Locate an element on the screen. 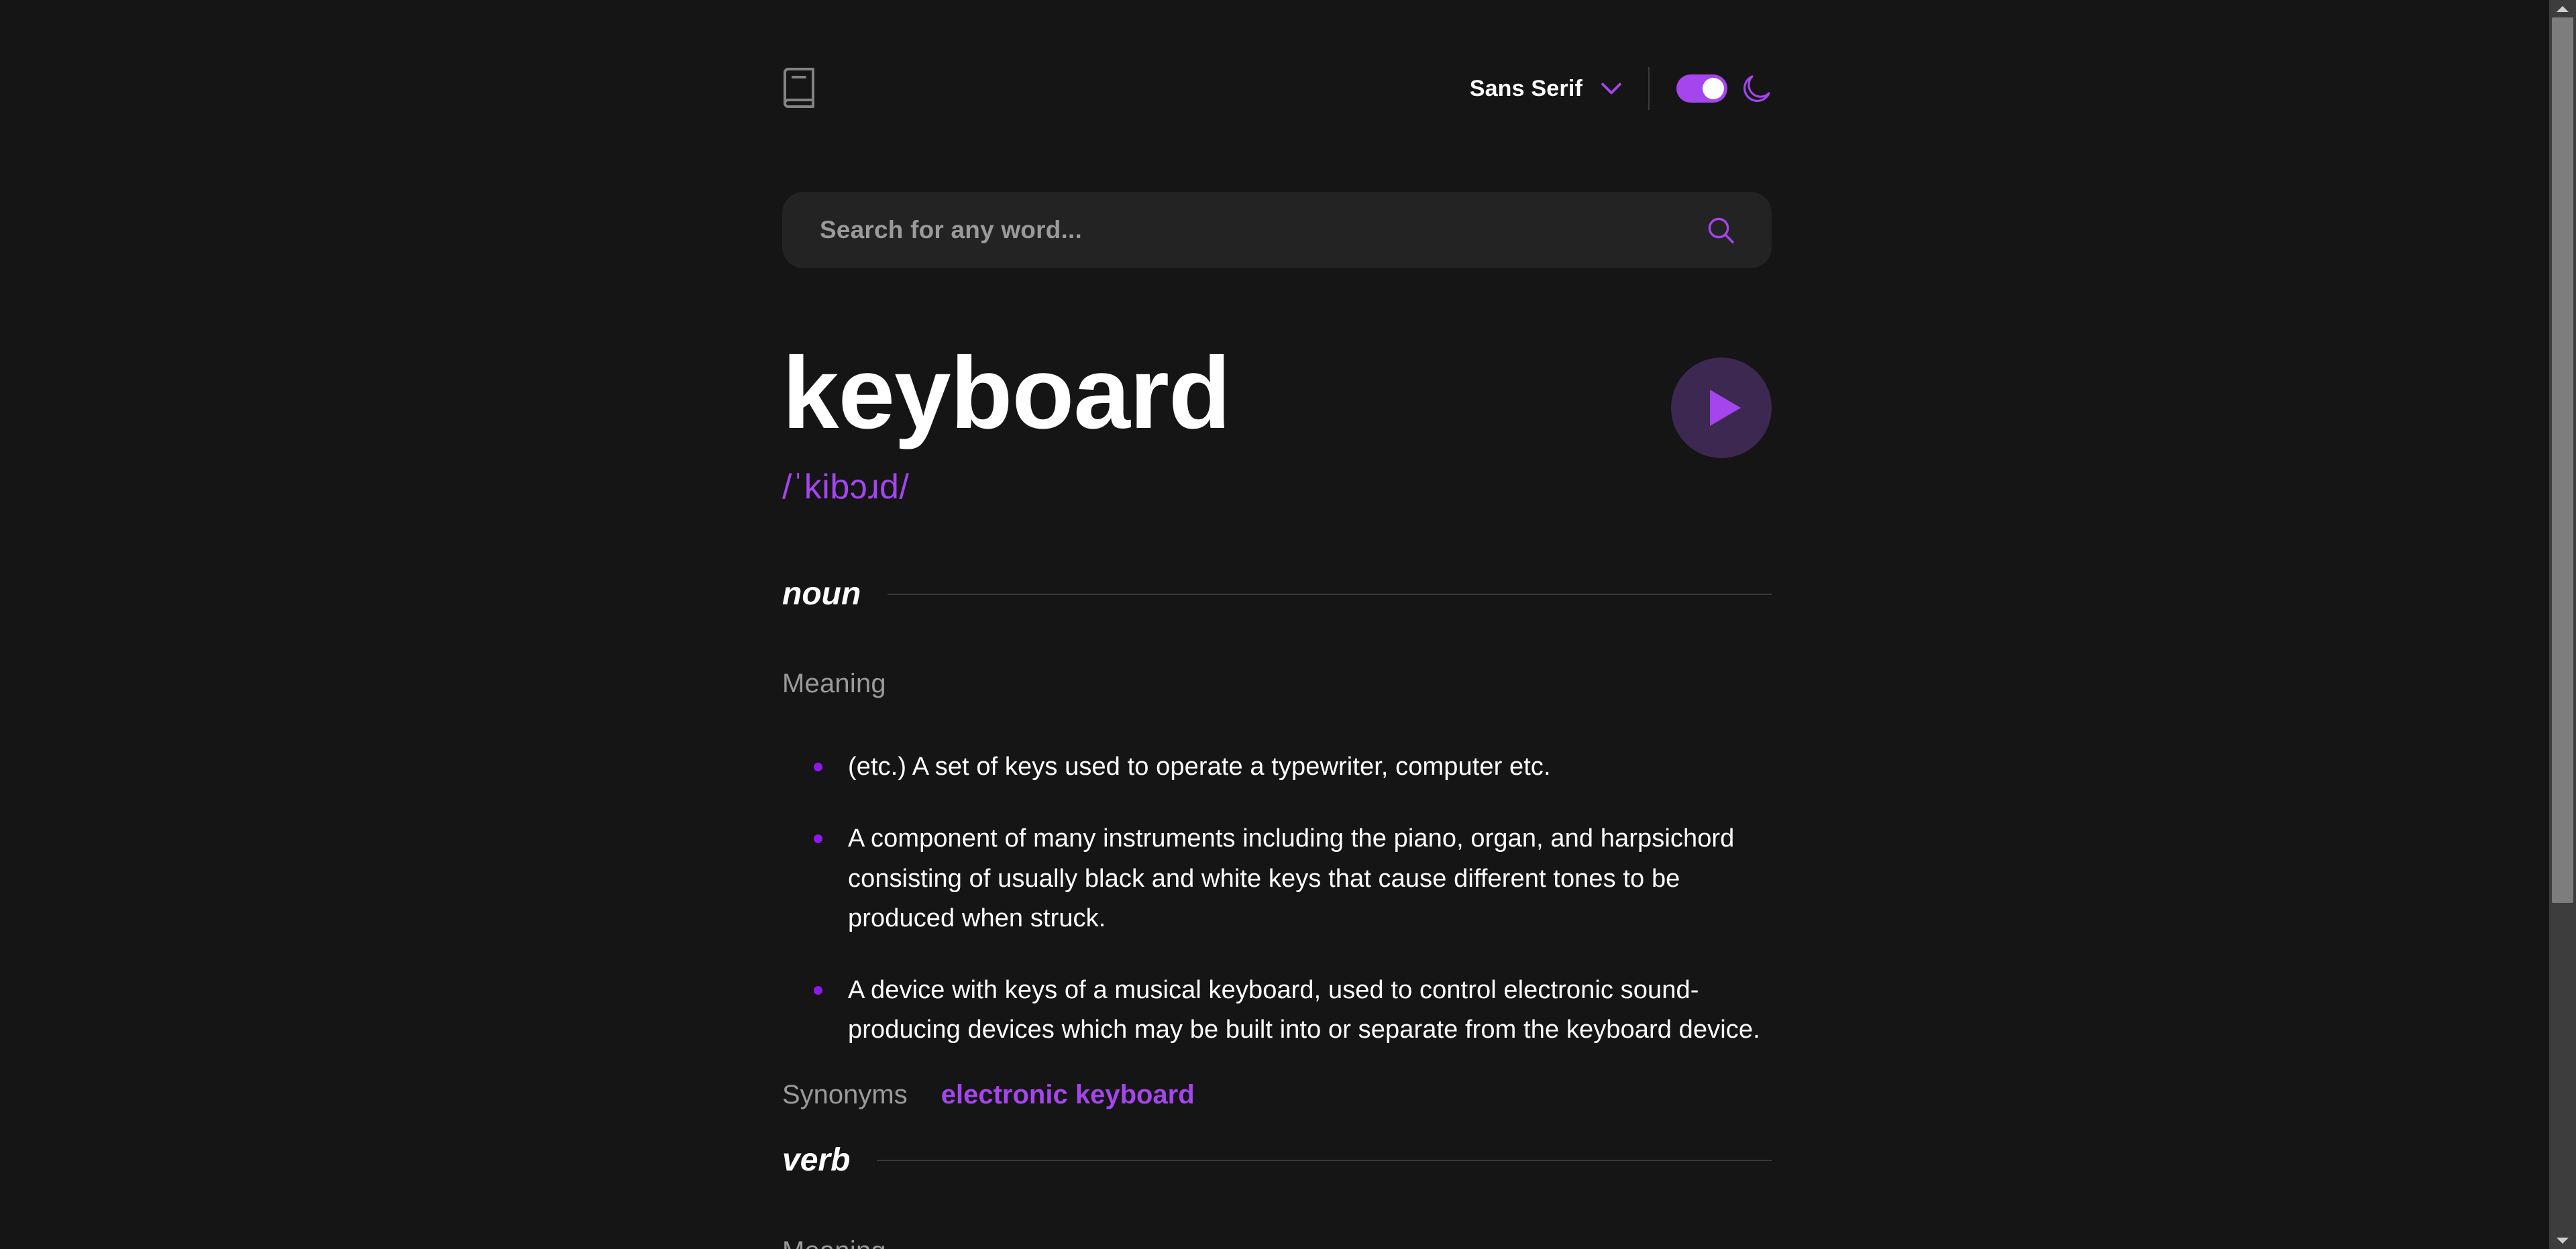 The image size is (2576, 1249). part-of-speech-label: noun is located at coordinates (821, 594).